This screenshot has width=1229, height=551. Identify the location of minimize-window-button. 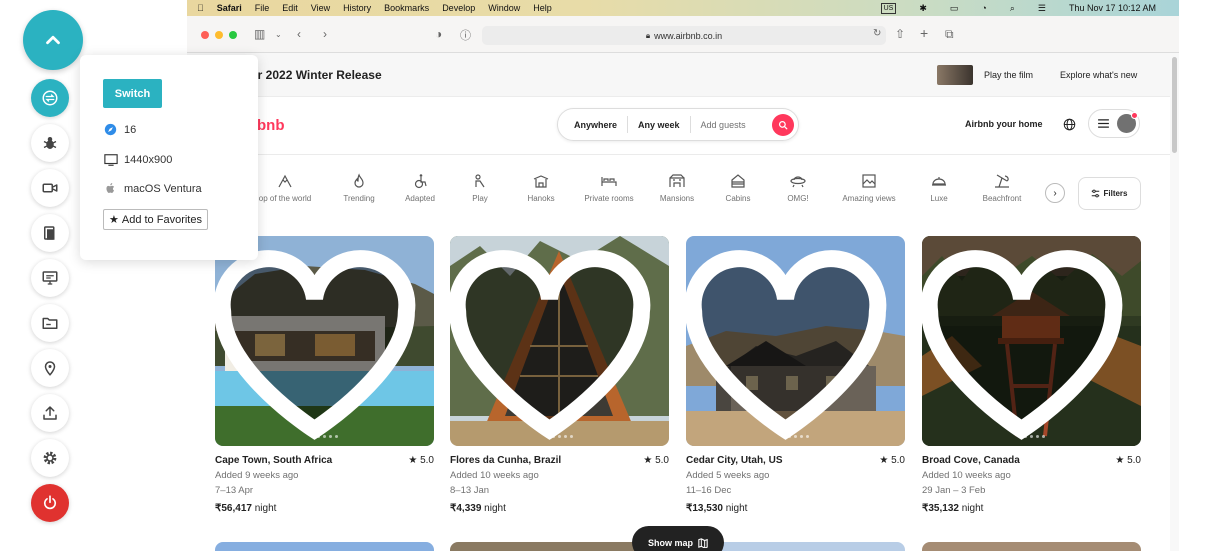
(219, 35).